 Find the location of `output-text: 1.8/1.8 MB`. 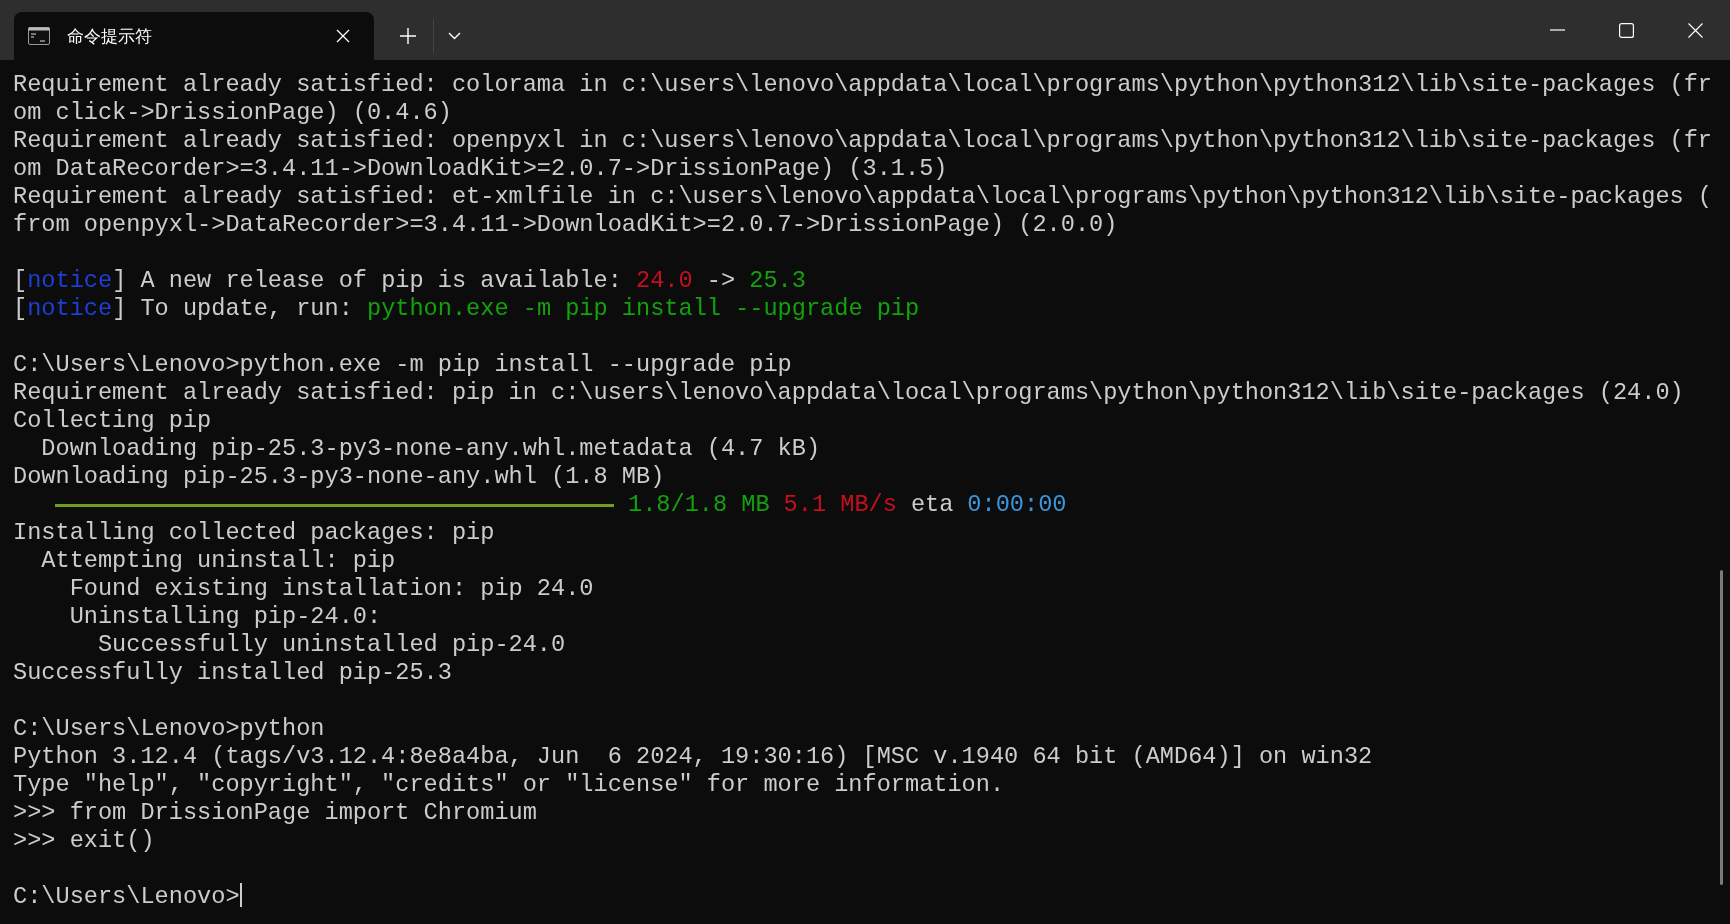

output-text: 1.8/1.8 MB is located at coordinates (699, 505).